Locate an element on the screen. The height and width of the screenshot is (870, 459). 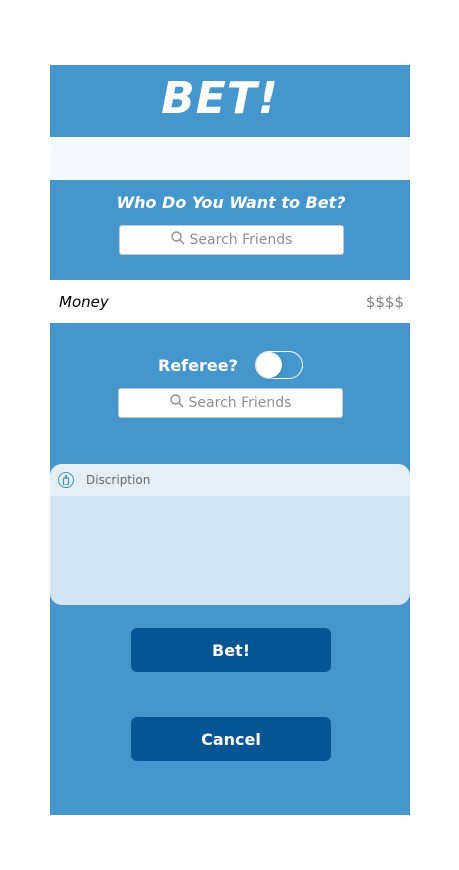
money-value: $$$$ is located at coordinates (384, 301).